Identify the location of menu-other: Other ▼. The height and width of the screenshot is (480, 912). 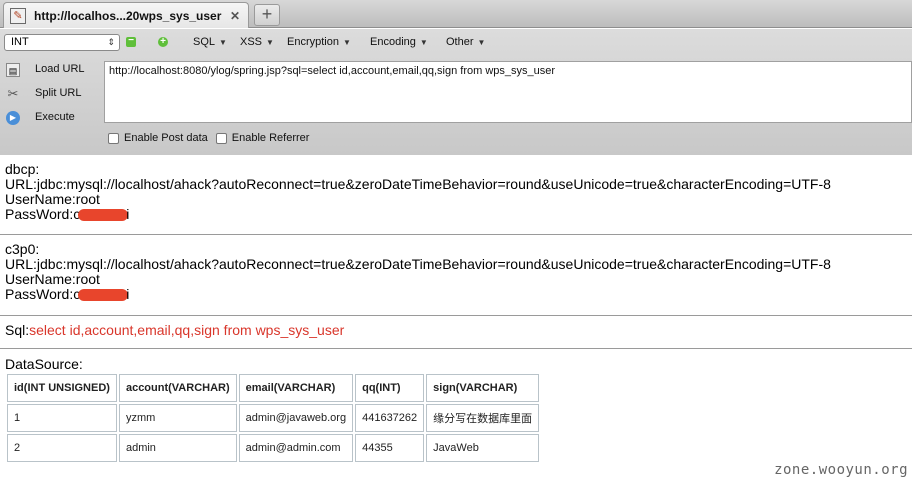
(465, 42).